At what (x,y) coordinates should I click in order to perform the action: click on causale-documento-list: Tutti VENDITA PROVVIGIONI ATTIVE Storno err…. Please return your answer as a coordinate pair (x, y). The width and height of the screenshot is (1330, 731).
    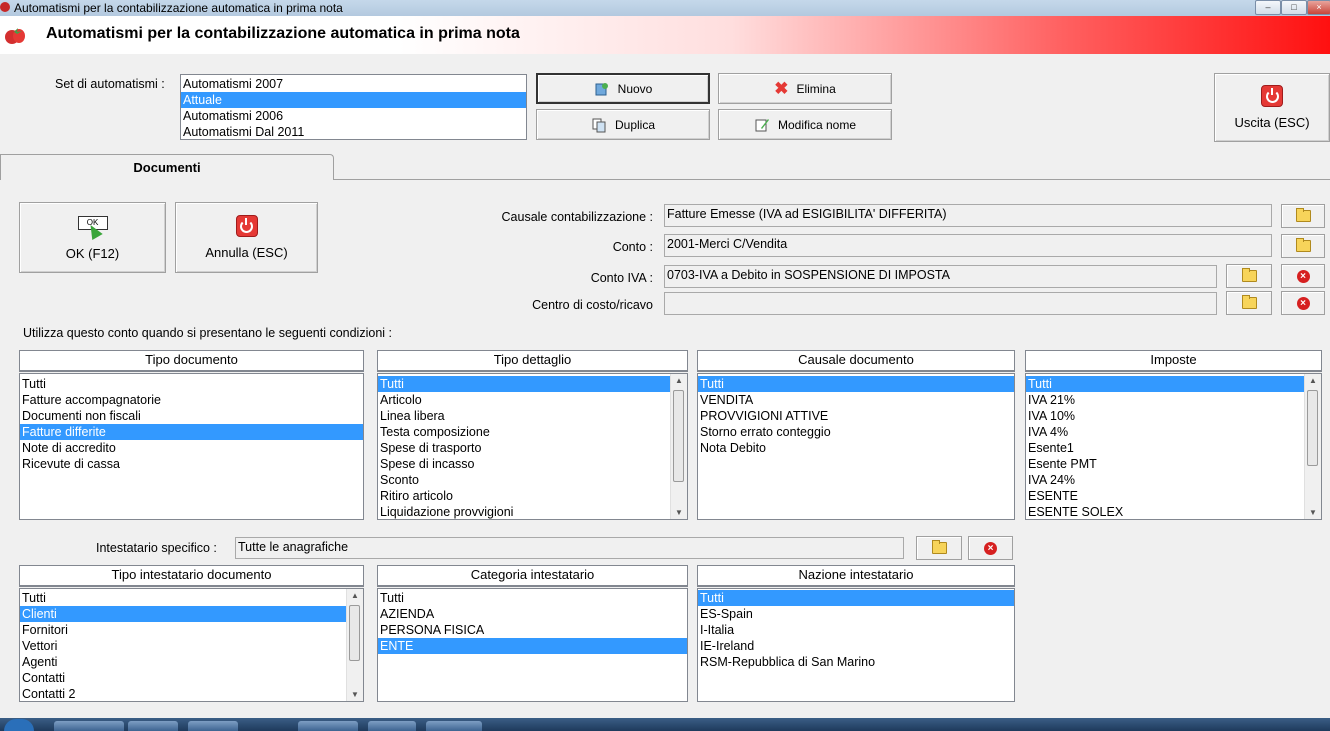
    Looking at the image, I should click on (856, 446).